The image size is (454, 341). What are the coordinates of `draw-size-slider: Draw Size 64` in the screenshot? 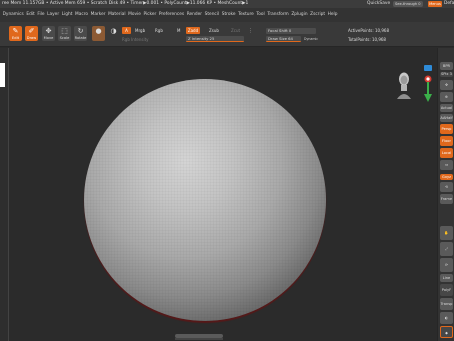 It's located at (283, 39).